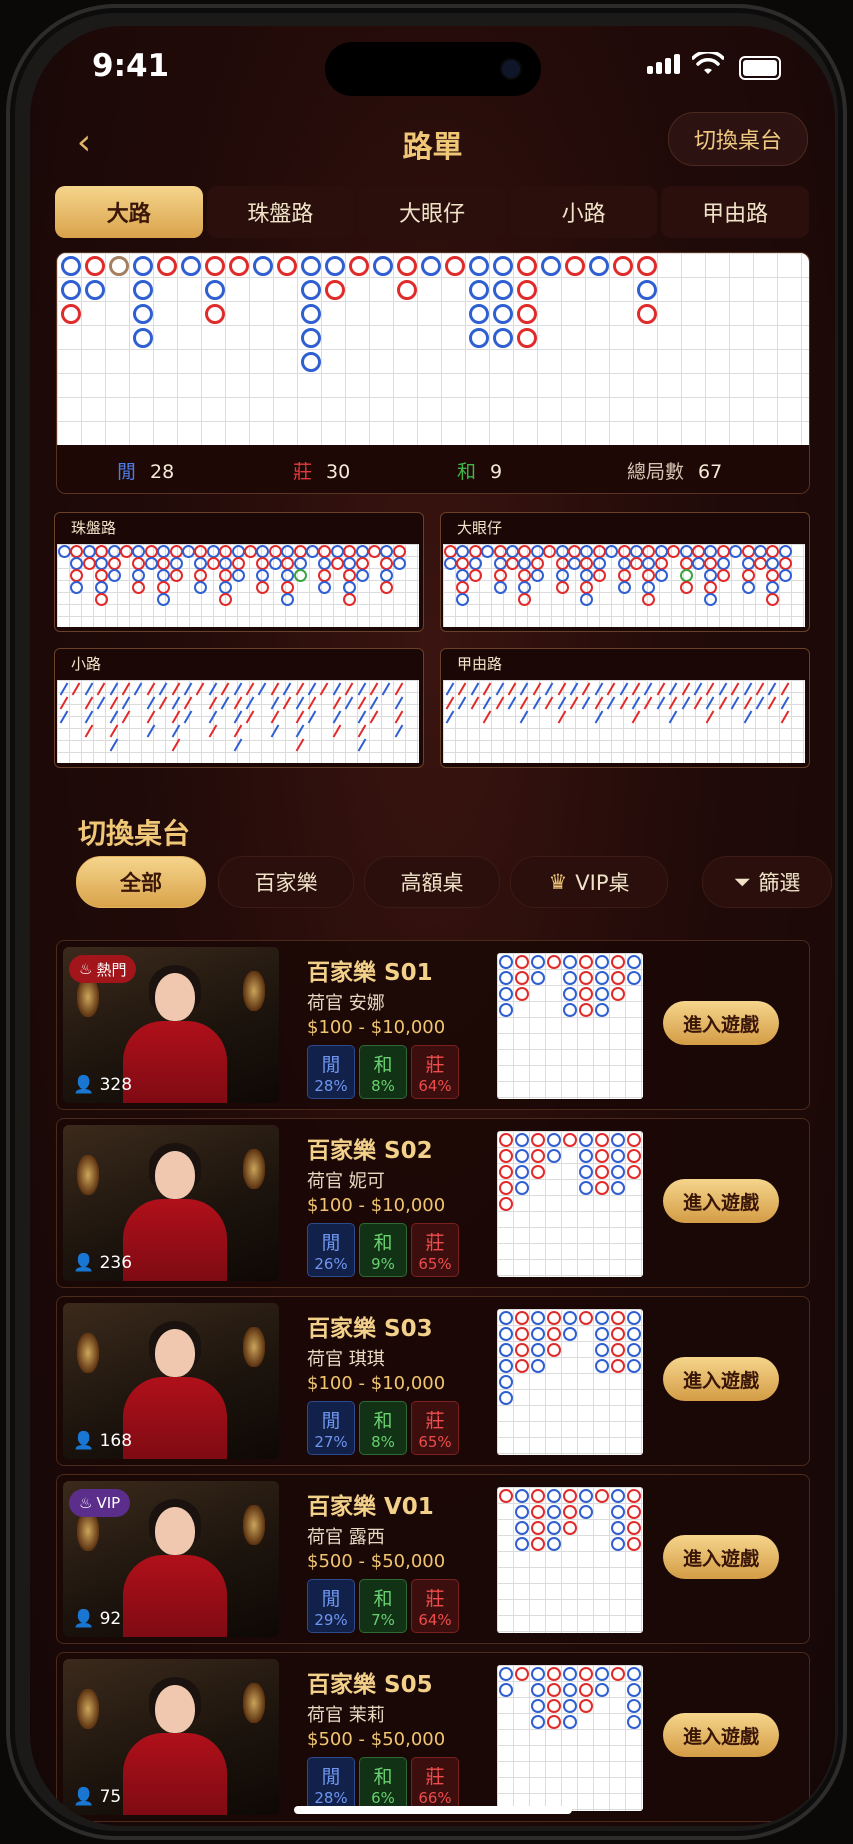 This screenshot has width=853, height=1844. What do you see at coordinates (141, 882) in the screenshot?
I see `filter-all: 全部` at bounding box center [141, 882].